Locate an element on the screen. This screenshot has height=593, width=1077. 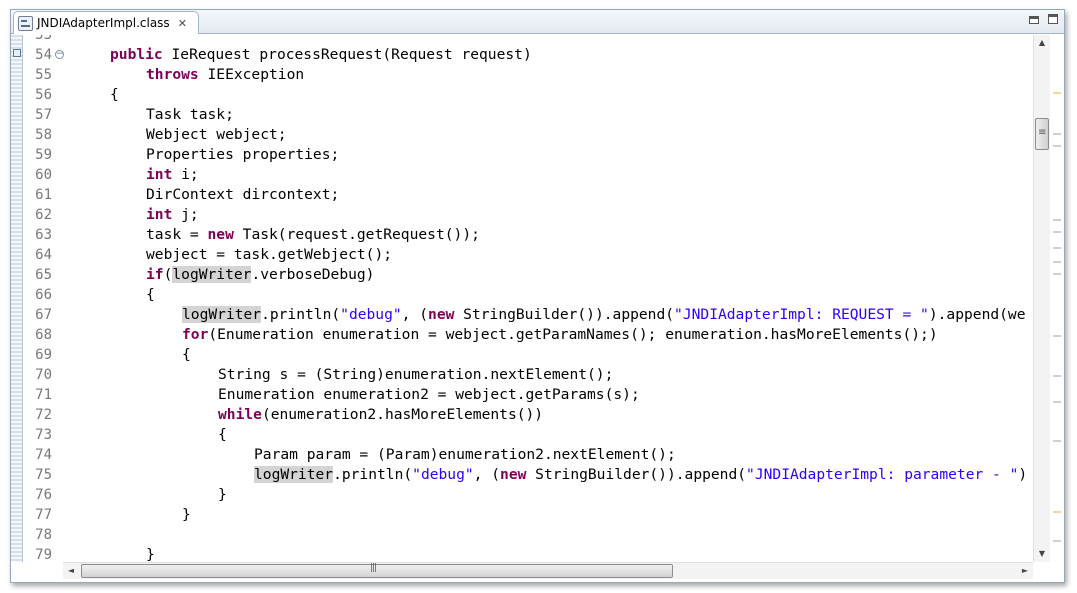
line-number: 68 is located at coordinates (43, 335).